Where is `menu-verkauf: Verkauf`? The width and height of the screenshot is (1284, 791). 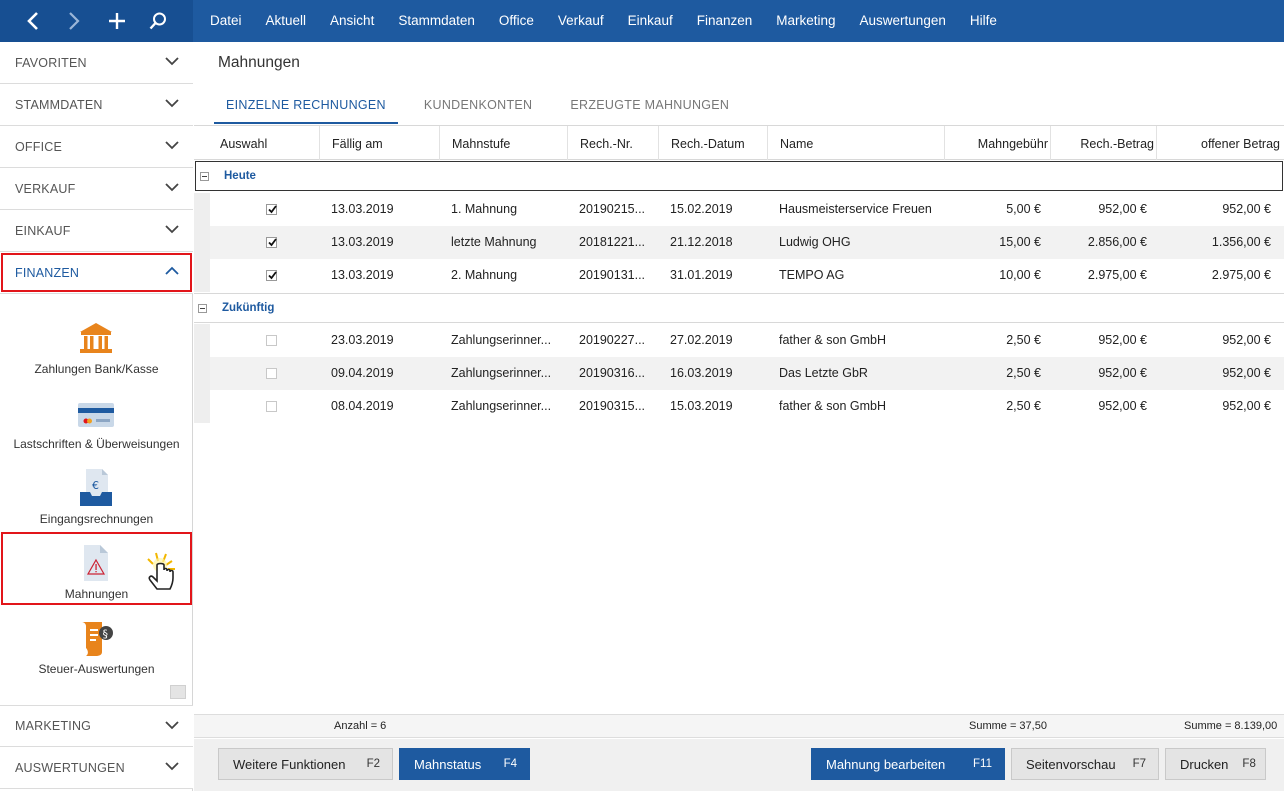 menu-verkauf: Verkauf is located at coordinates (581, 21).